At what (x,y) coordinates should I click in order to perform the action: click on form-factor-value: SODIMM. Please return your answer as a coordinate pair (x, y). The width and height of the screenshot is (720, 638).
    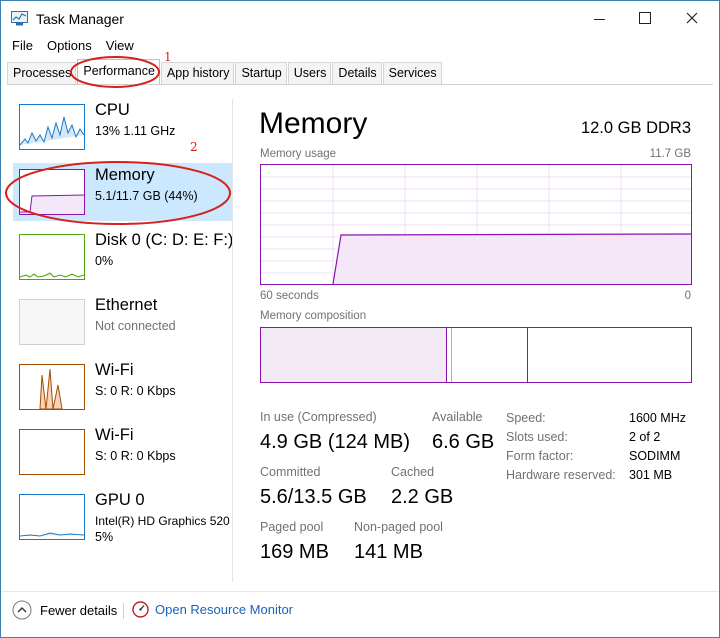
    Looking at the image, I should click on (655, 456).